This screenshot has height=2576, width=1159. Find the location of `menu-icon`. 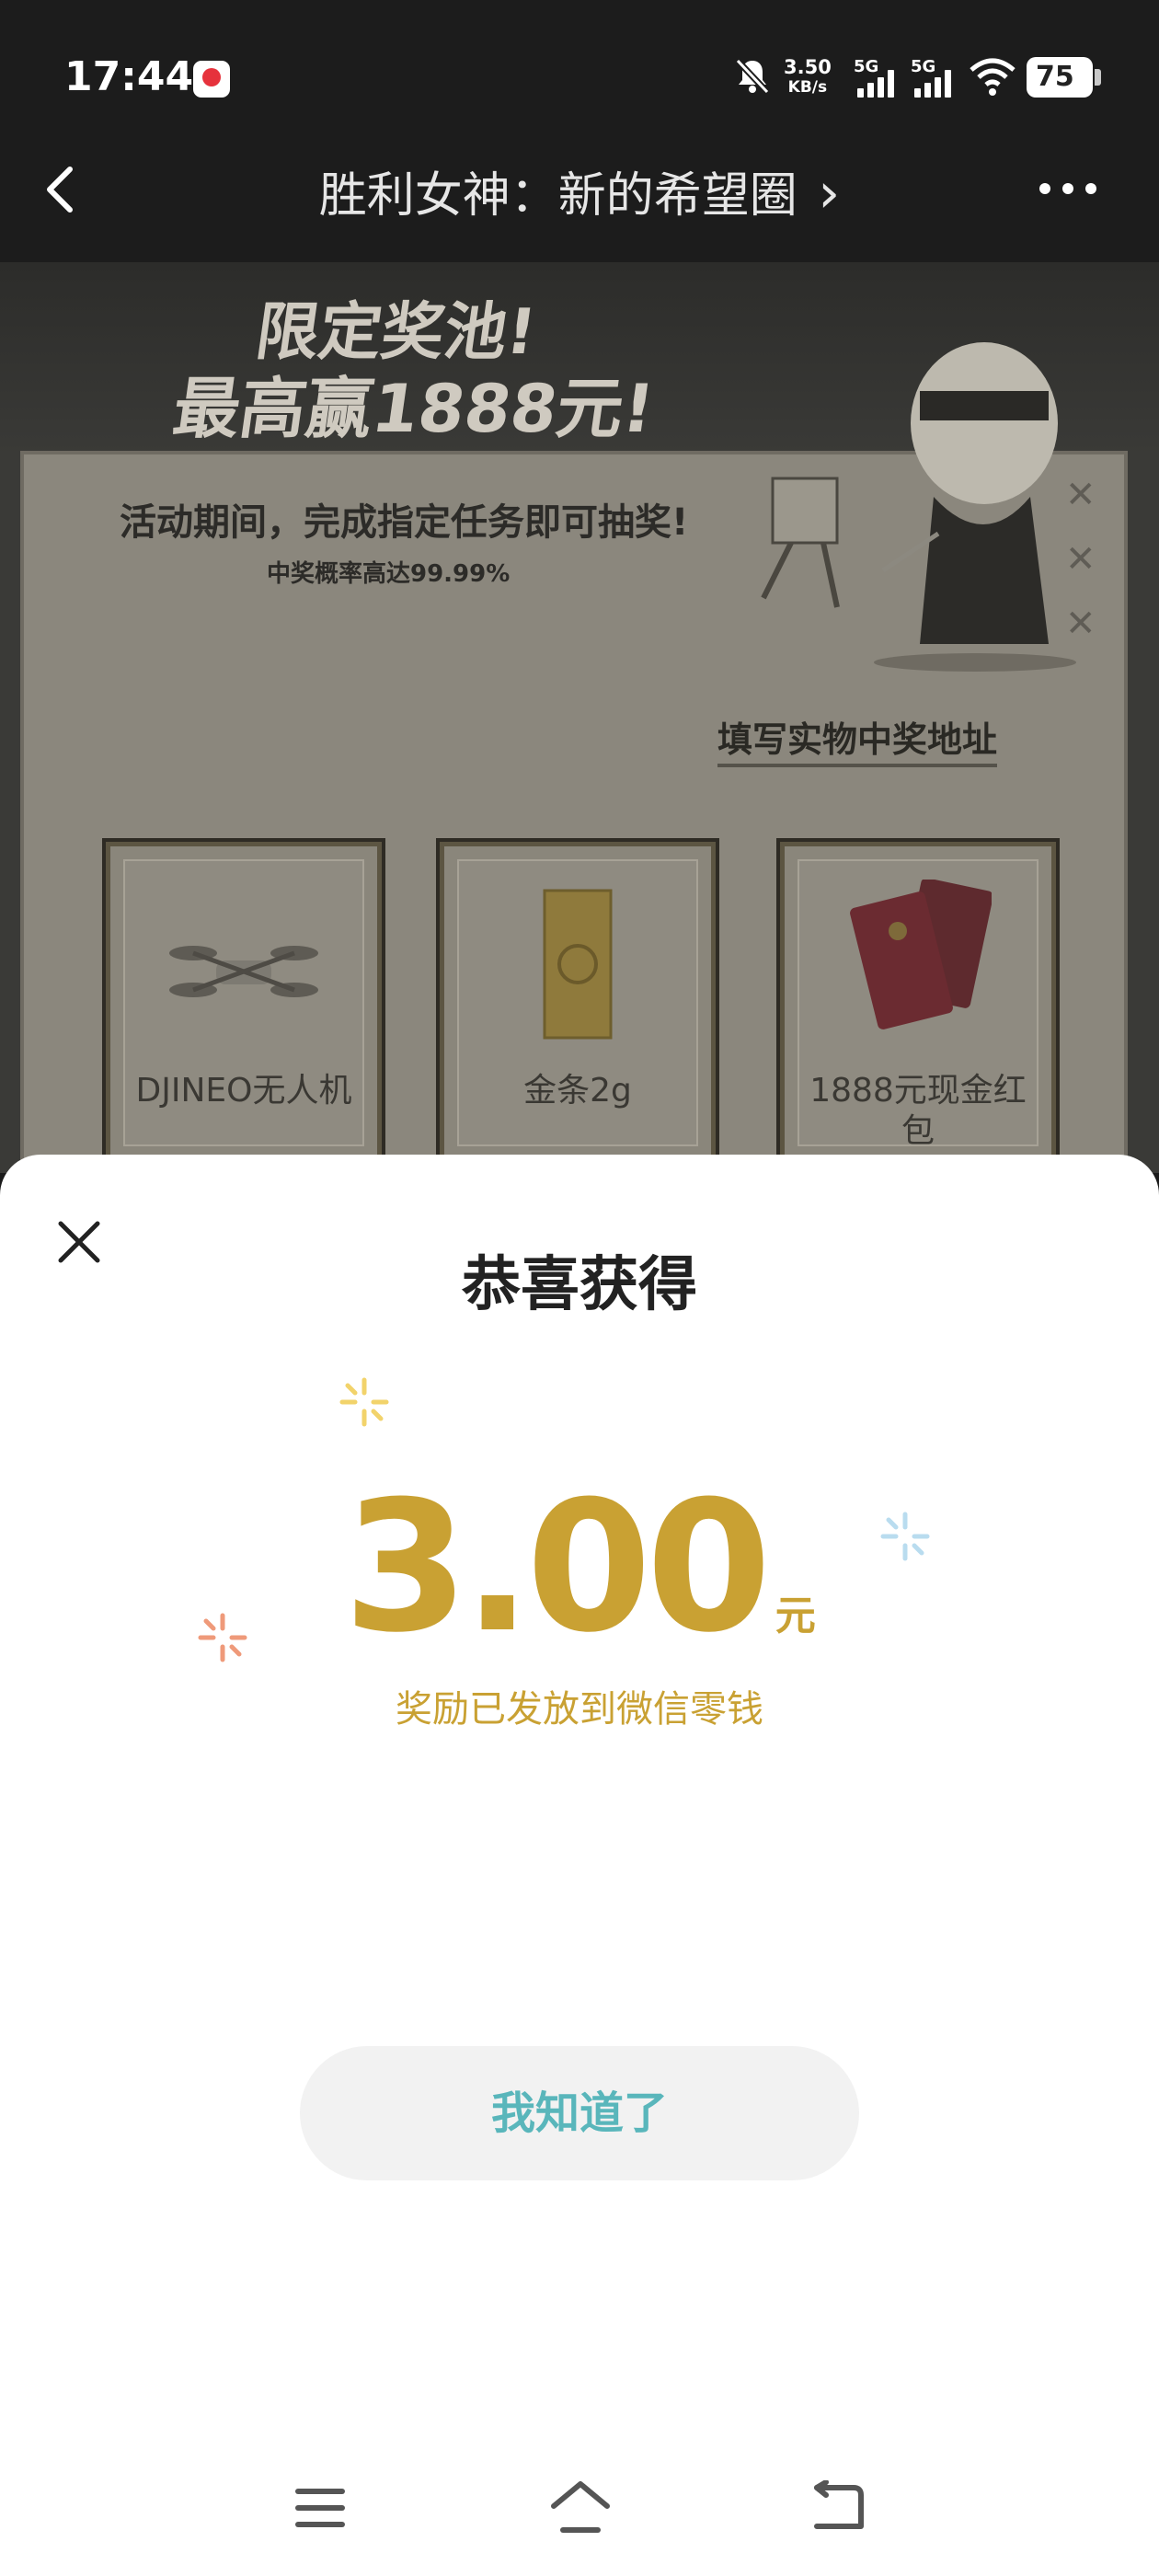

menu-icon is located at coordinates (320, 2508).